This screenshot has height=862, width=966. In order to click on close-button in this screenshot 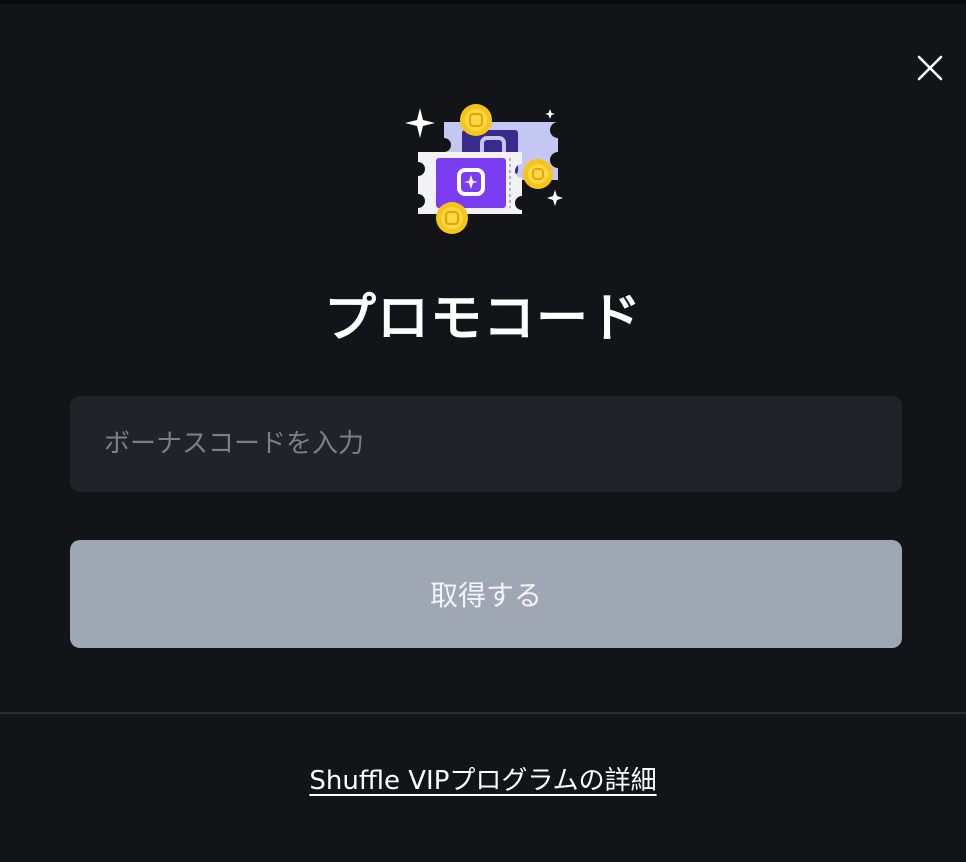, I will do `click(930, 68)`.